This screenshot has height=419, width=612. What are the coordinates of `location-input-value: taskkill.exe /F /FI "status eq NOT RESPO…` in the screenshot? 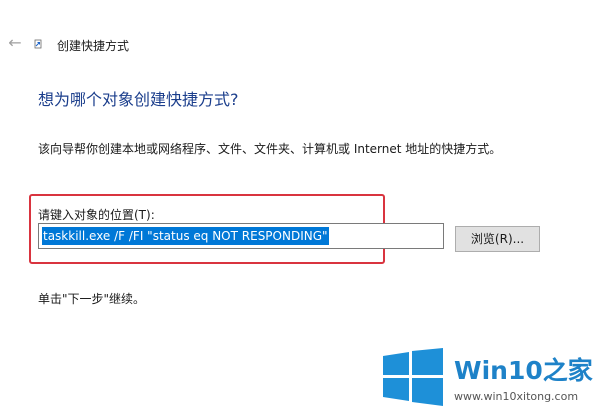 It's located at (185, 236).